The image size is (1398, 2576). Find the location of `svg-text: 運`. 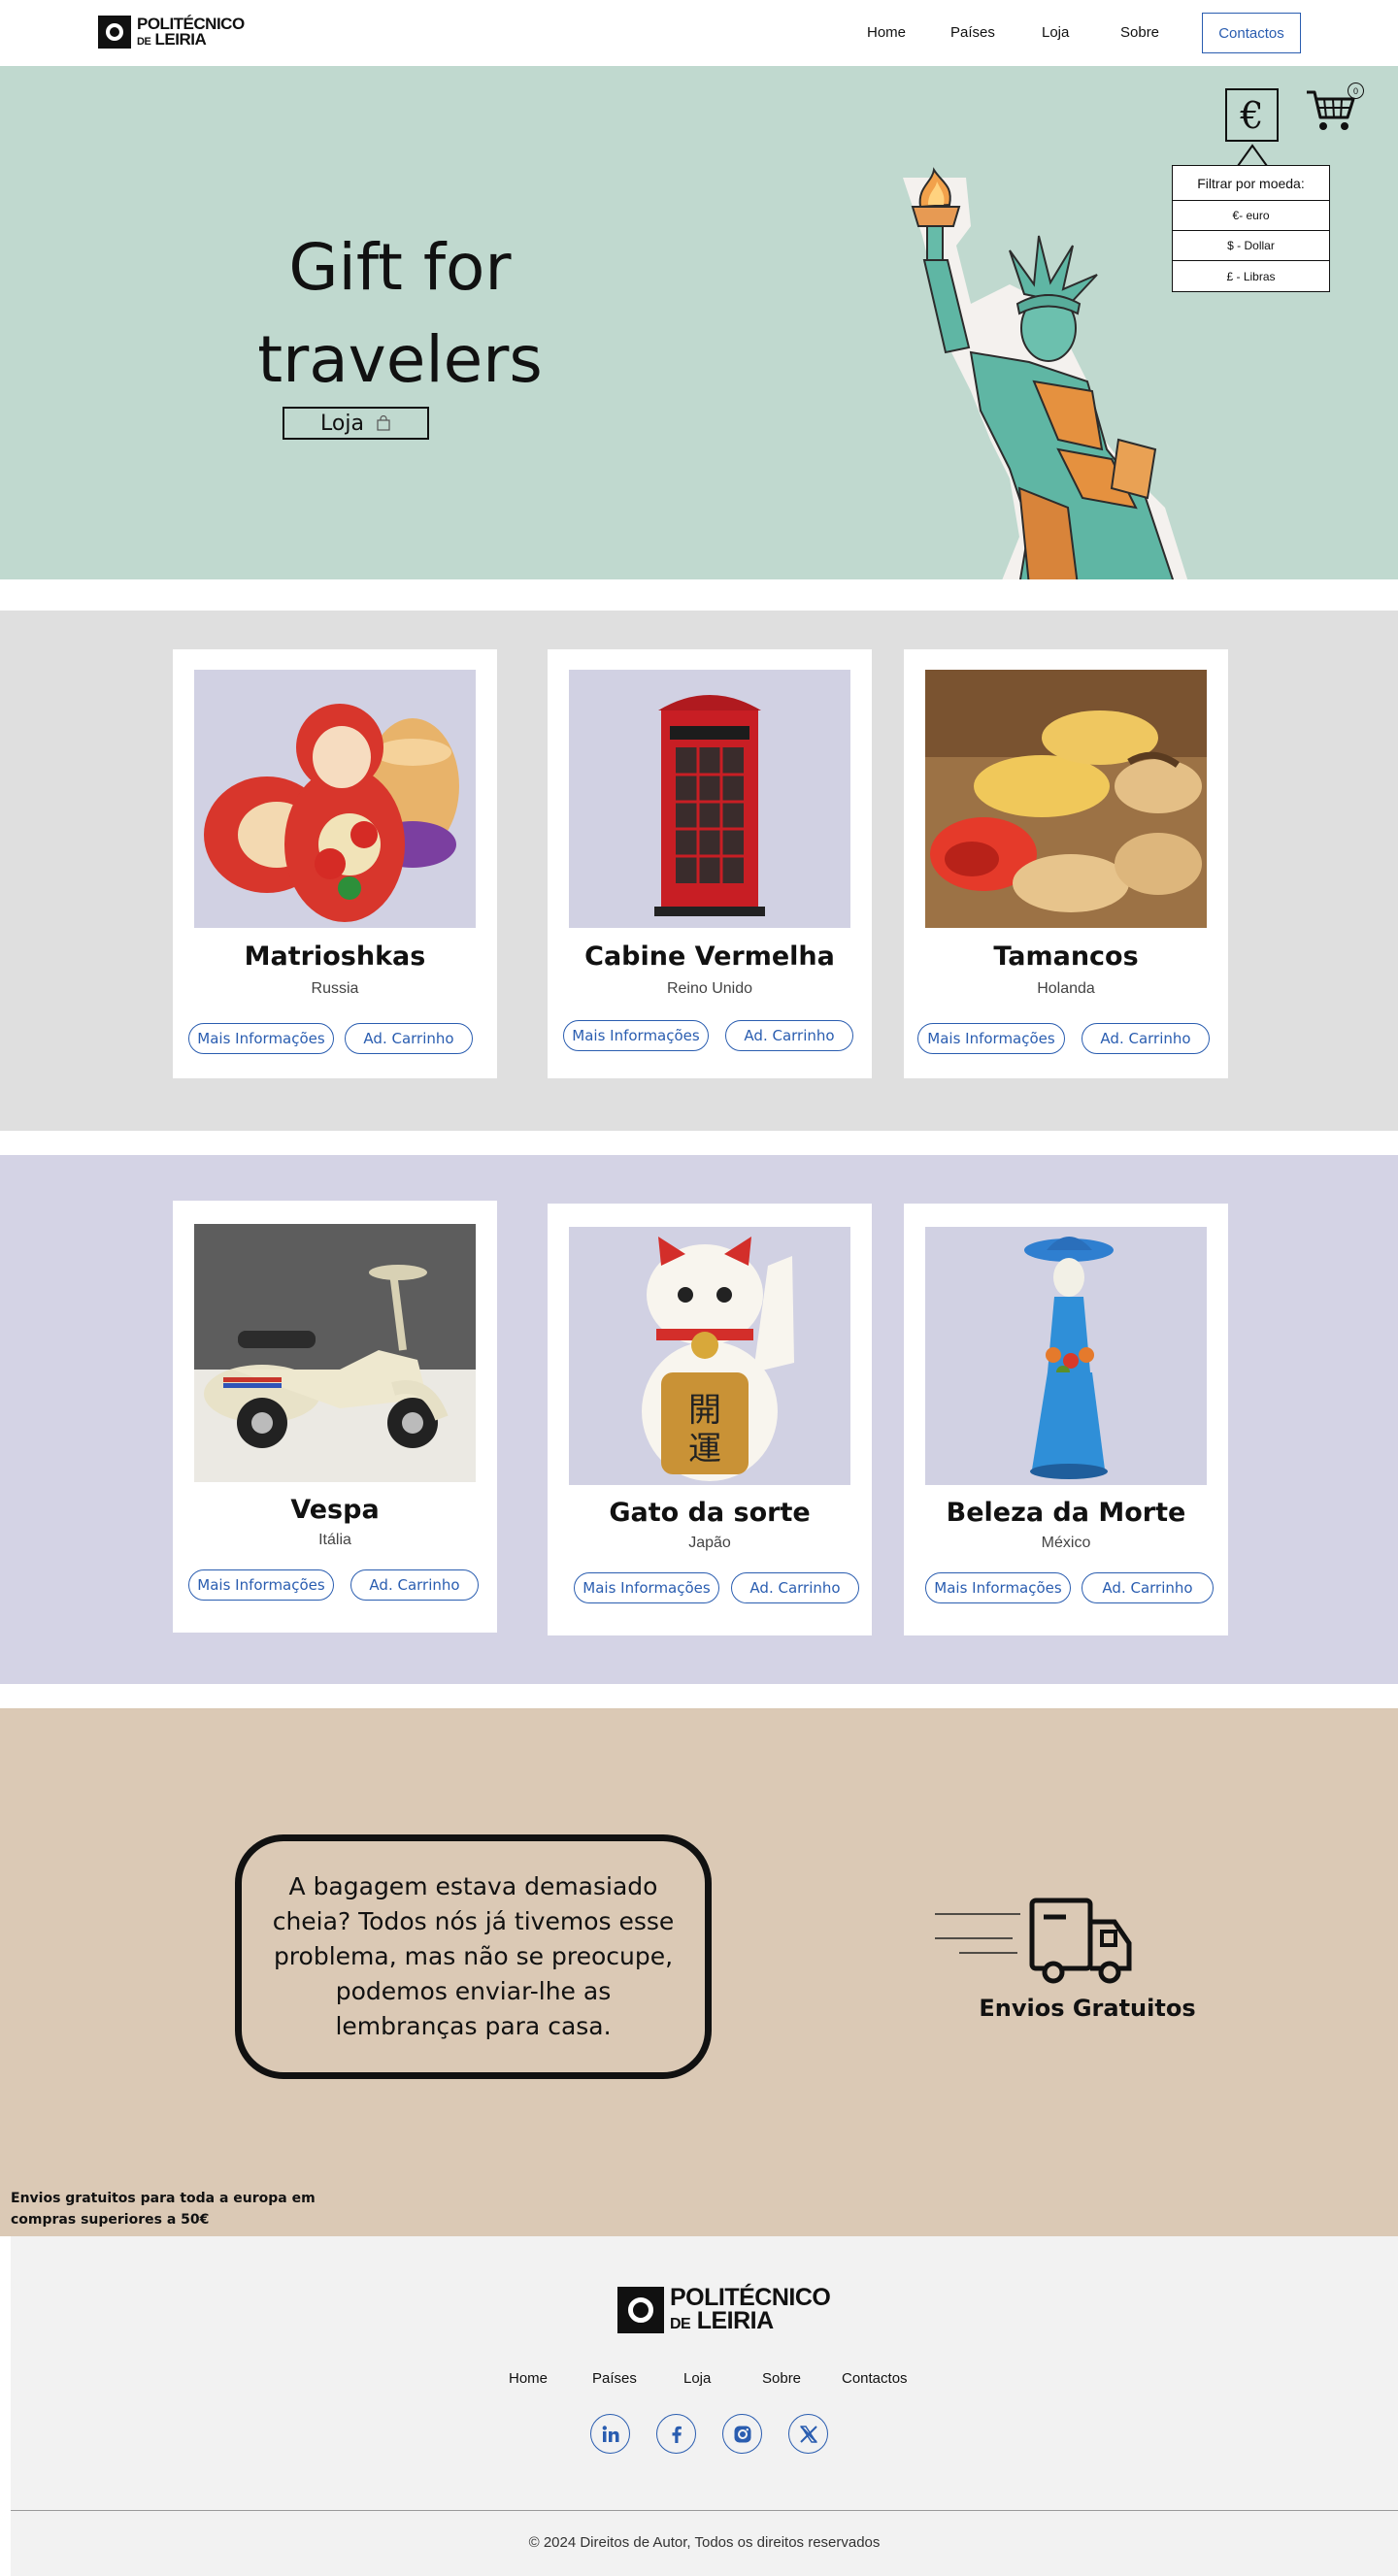

svg-text: 運 is located at coordinates (704, 1449).